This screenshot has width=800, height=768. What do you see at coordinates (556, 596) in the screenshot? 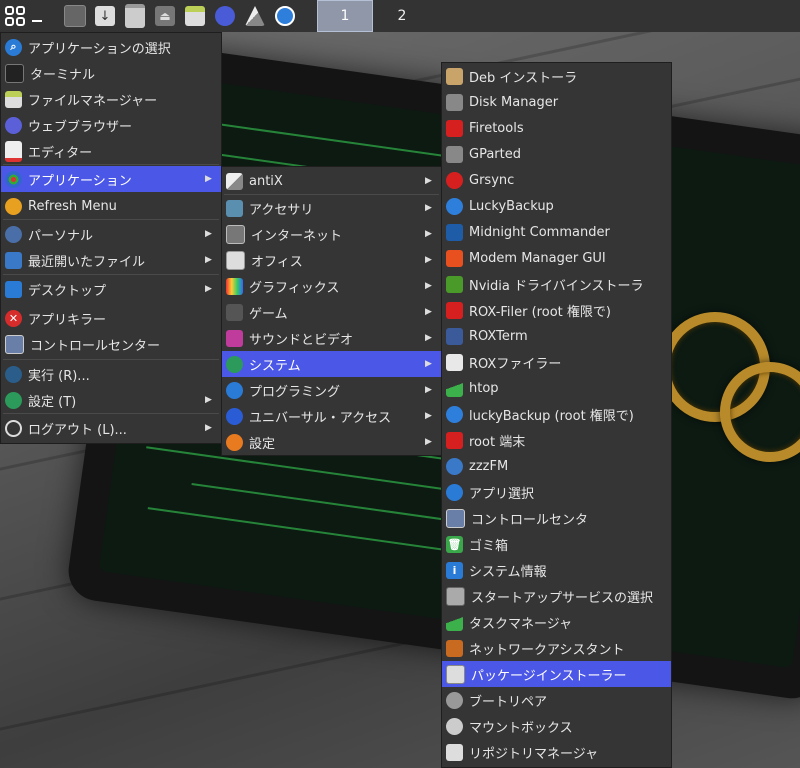
I see `system-menu-item-21: スタートアップサービスの選択` at bounding box center [556, 596].